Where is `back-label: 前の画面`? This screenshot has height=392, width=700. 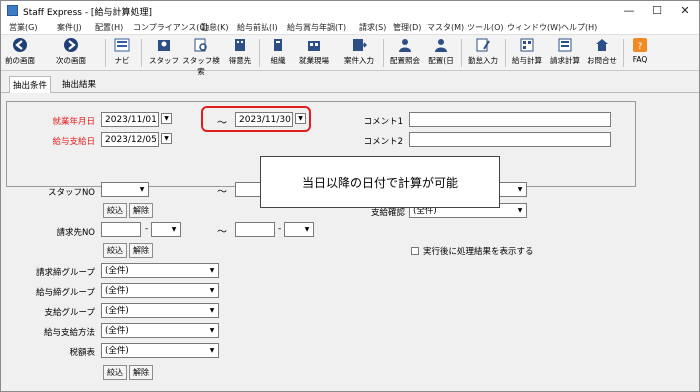 back-label: 前の画面 is located at coordinates (20, 60).